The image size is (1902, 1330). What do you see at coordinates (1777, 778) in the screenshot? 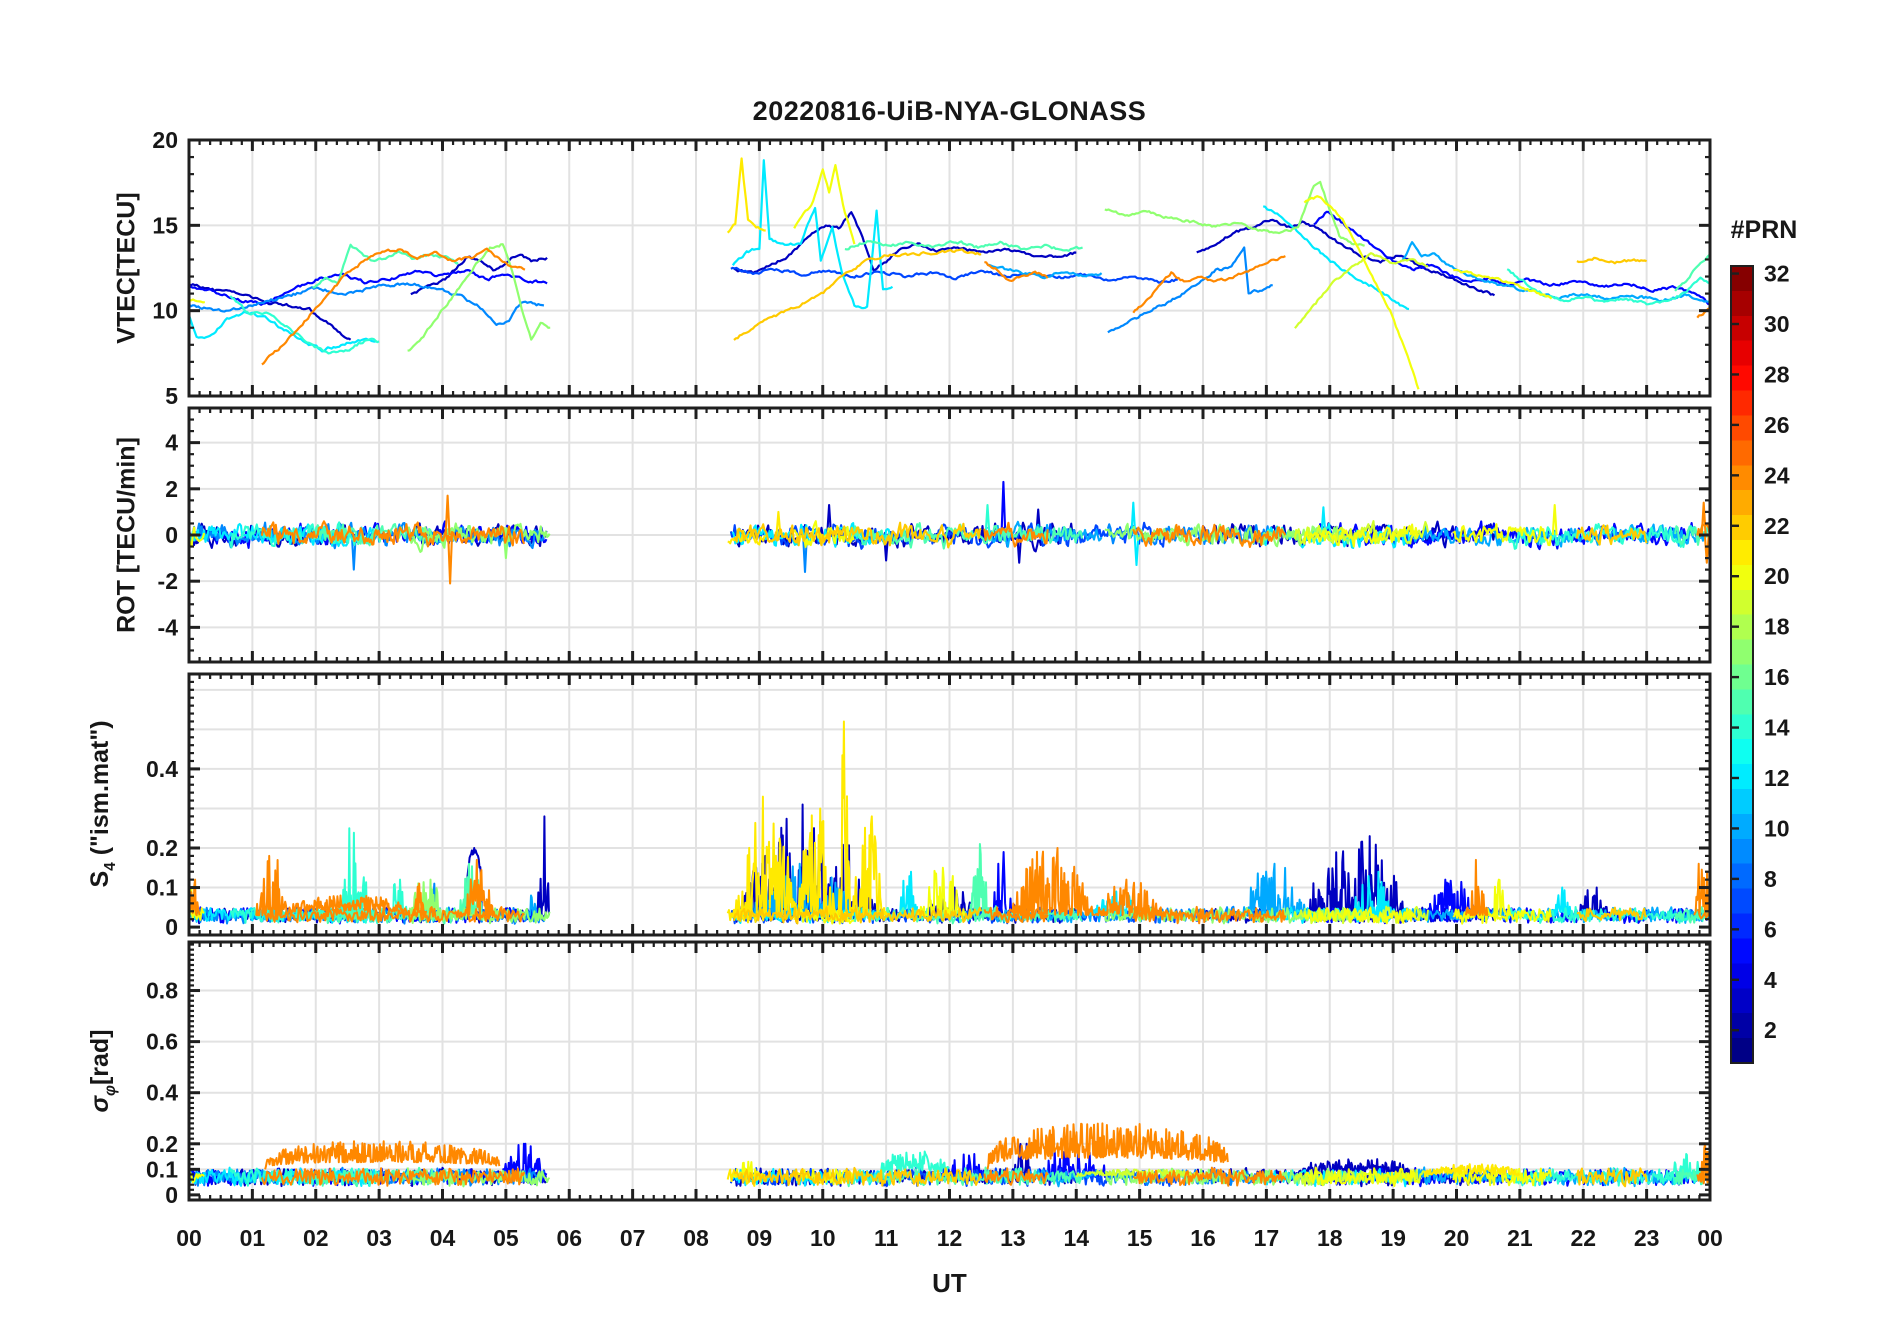
I see `colorbar-tick-label: 12` at bounding box center [1777, 778].